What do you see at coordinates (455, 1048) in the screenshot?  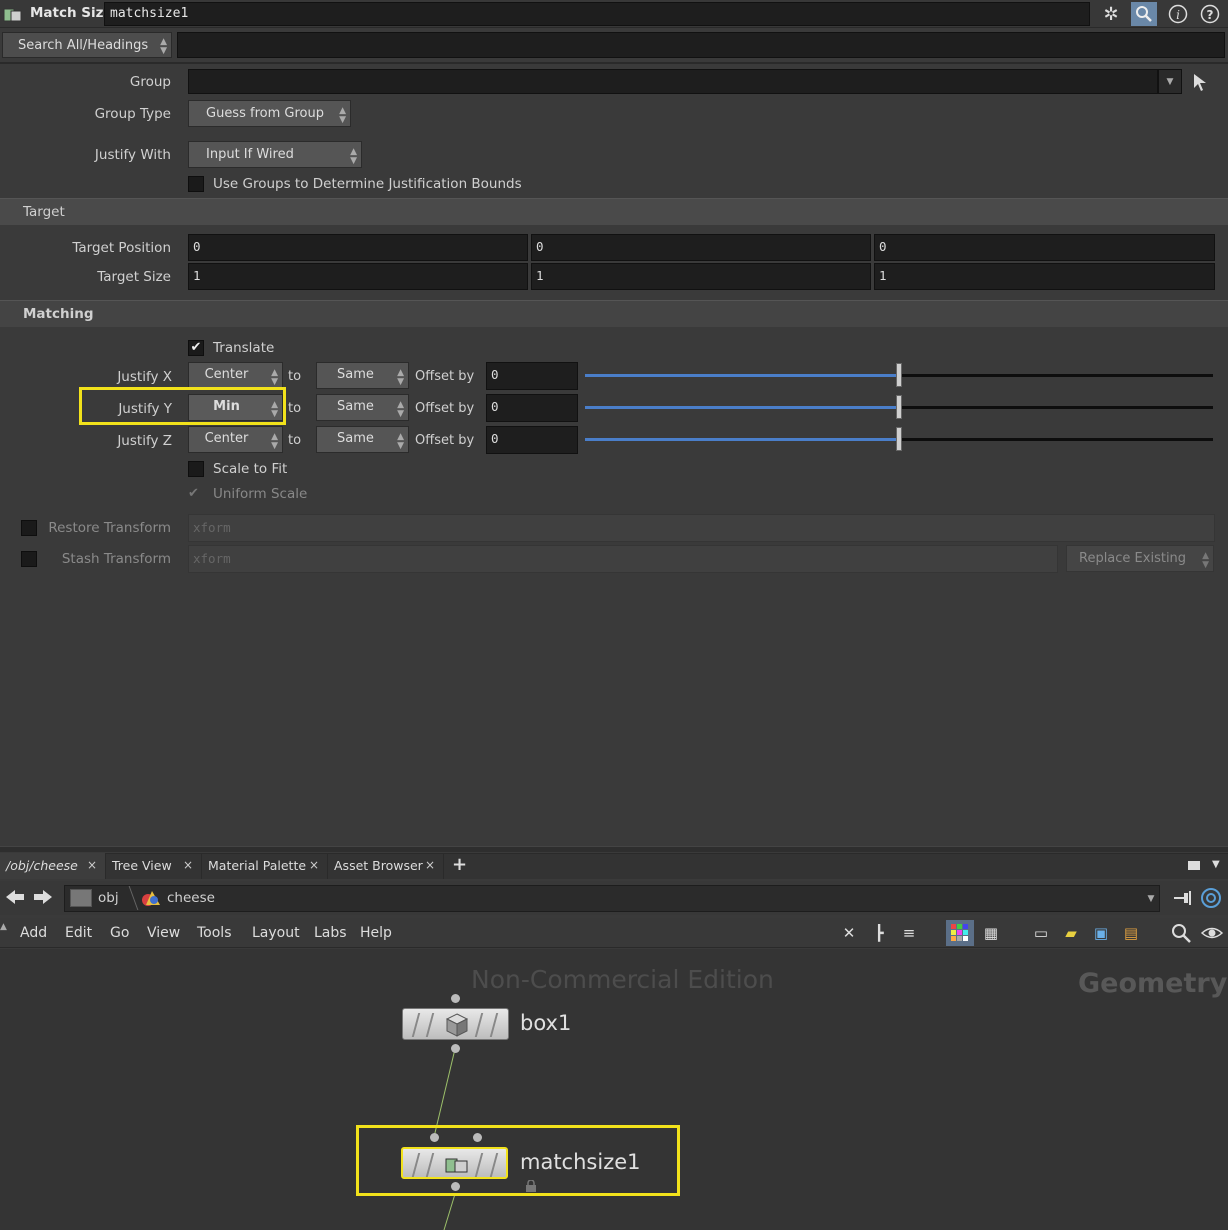 I see `box1-output-connector` at bounding box center [455, 1048].